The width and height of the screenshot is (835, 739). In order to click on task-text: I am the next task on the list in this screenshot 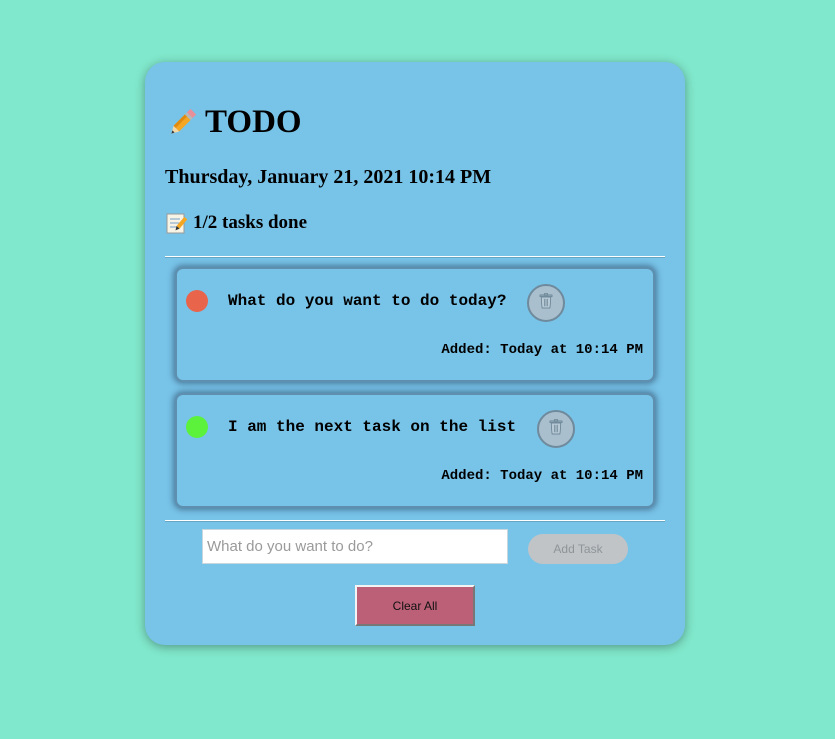, I will do `click(372, 427)`.